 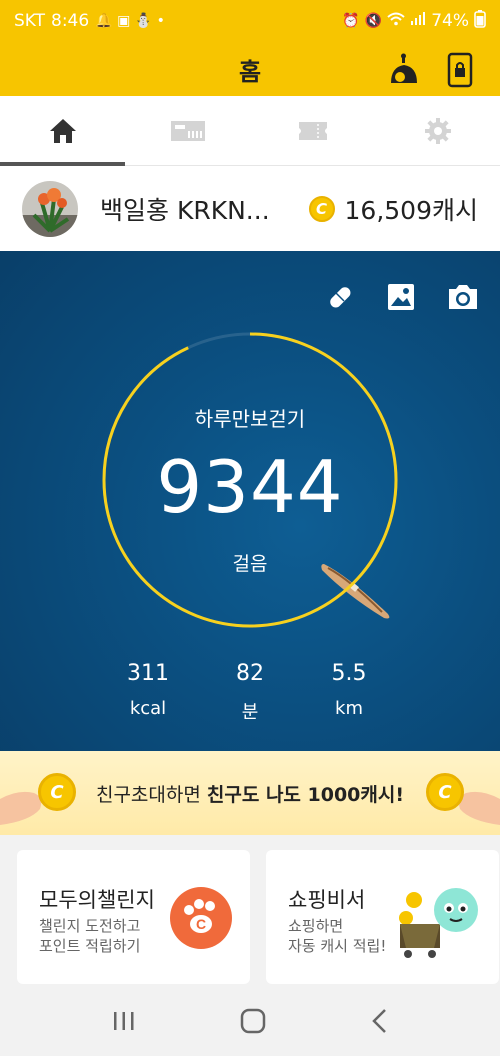 I want to click on tab-settings, so click(x=437, y=130).